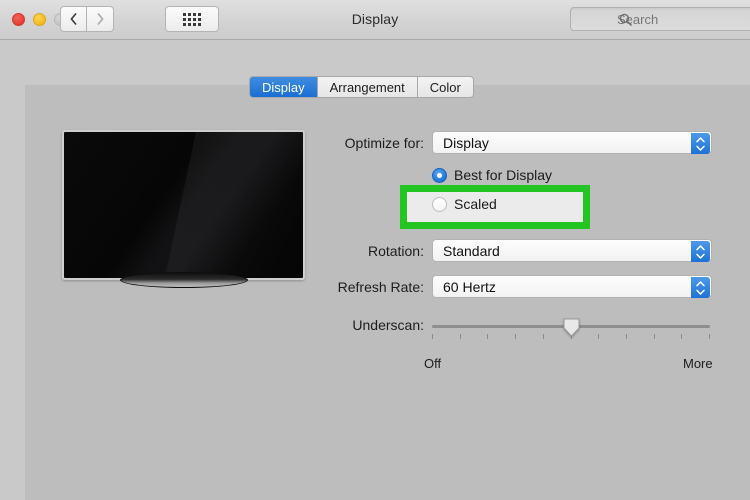  What do you see at coordinates (439, 204) in the screenshot?
I see `radio-unselected-icon` at bounding box center [439, 204].